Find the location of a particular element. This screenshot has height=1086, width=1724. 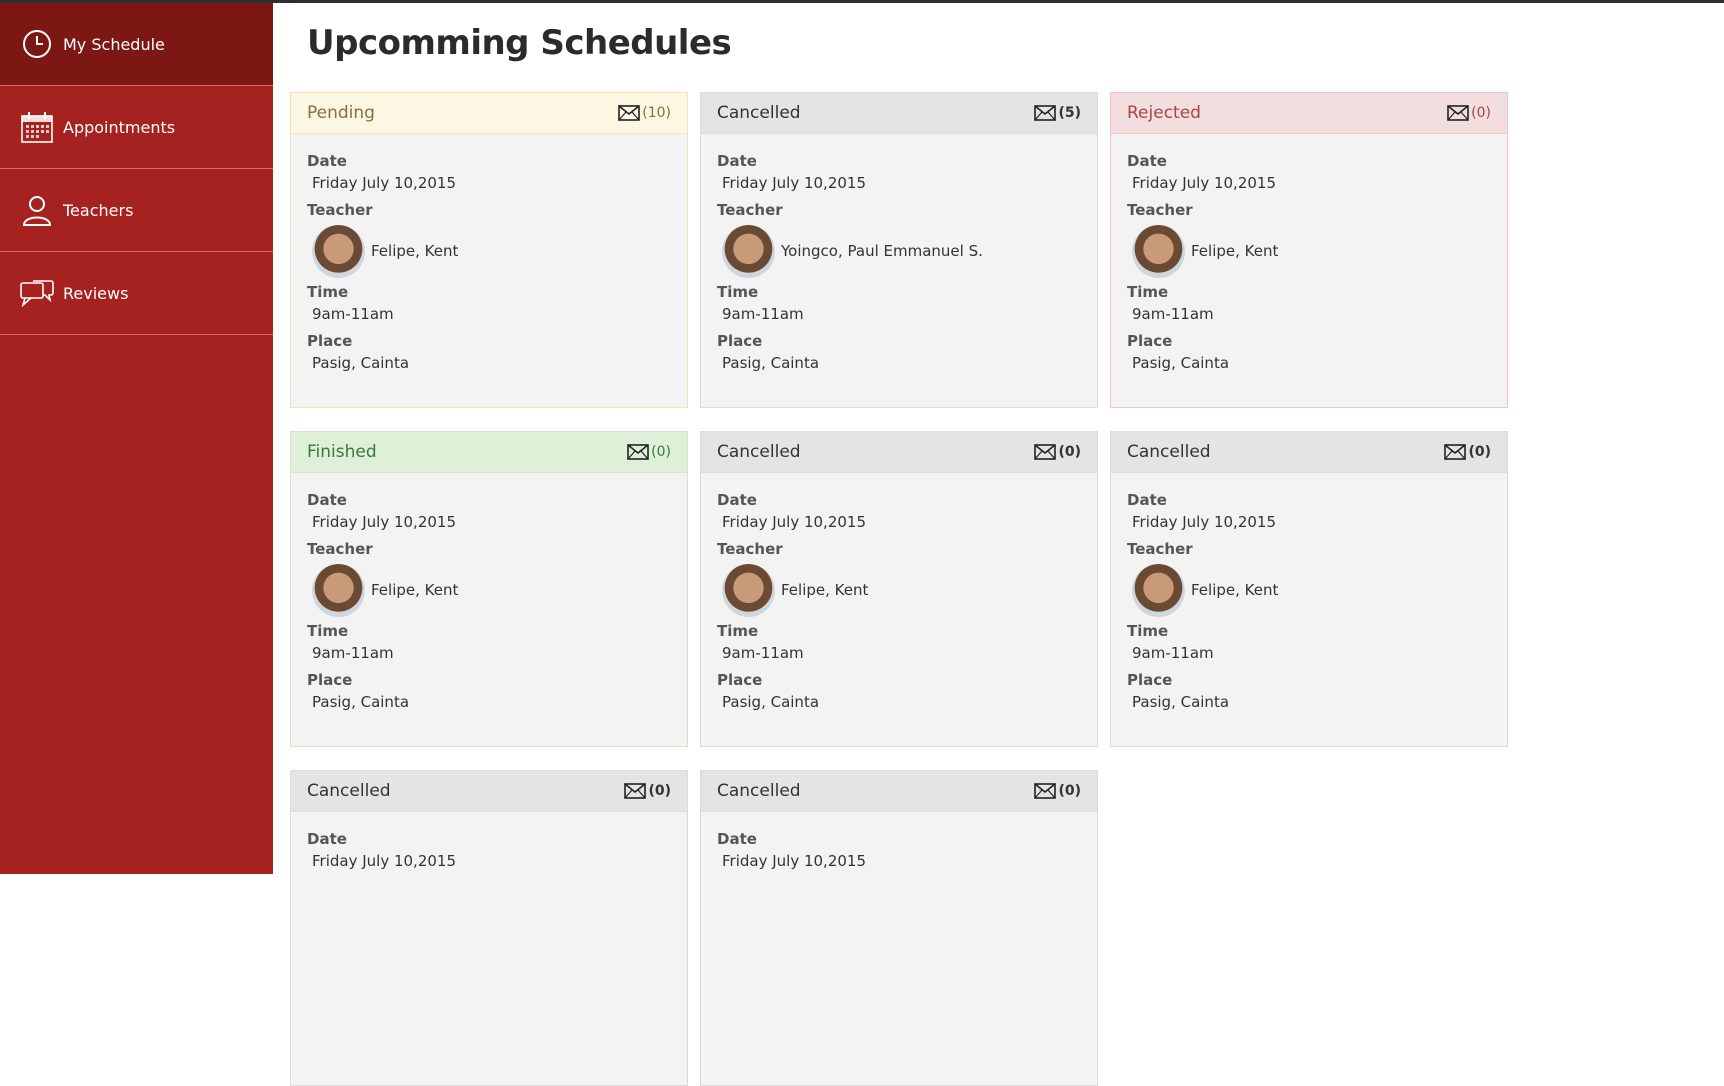

card-header: Finished (0) is located at coordinates (489, 452).